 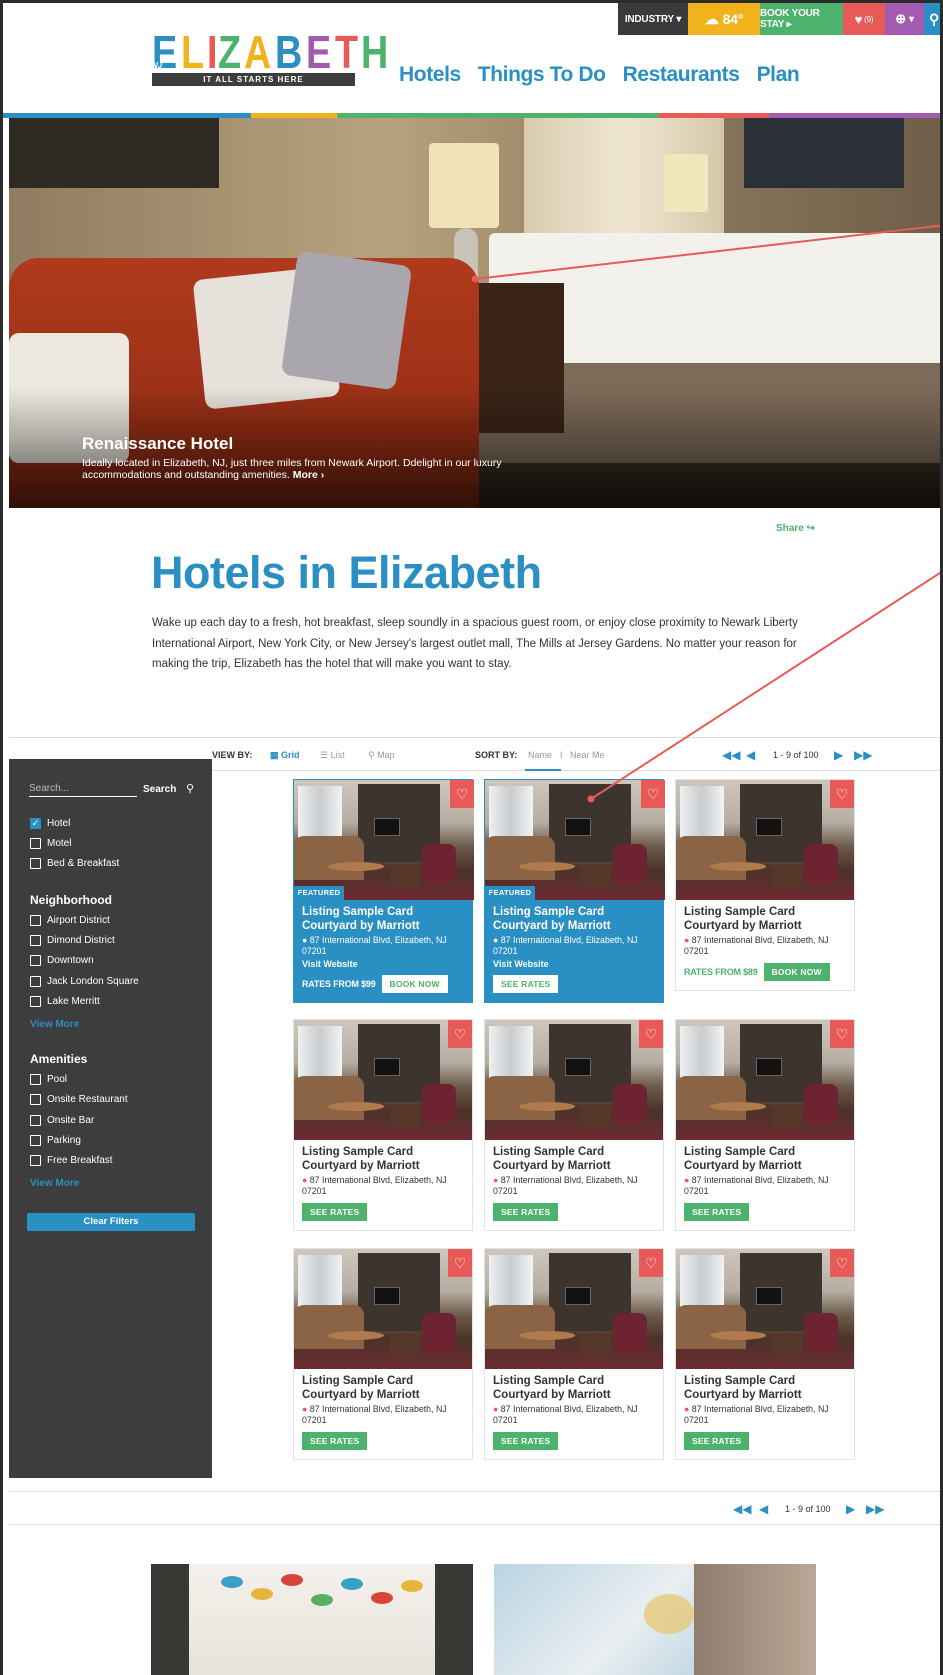 What do you see at coordinates (763, 1509) in the screenshot?
I see `prev-page-icon: ◀` at bounding box center [763, 1509].